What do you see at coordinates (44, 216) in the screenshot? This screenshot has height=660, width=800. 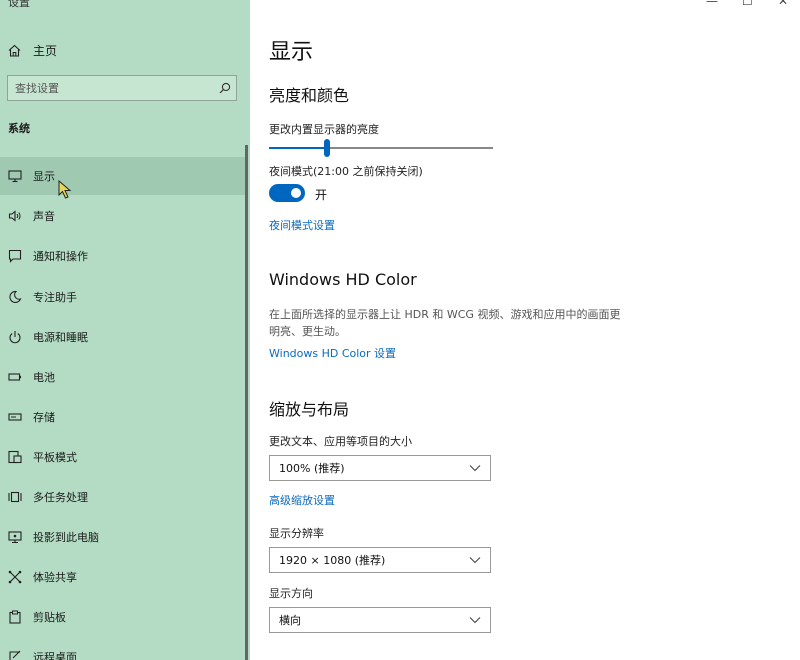 I see `sidebar-item-label: 声音` at bounding box center [44, 216].